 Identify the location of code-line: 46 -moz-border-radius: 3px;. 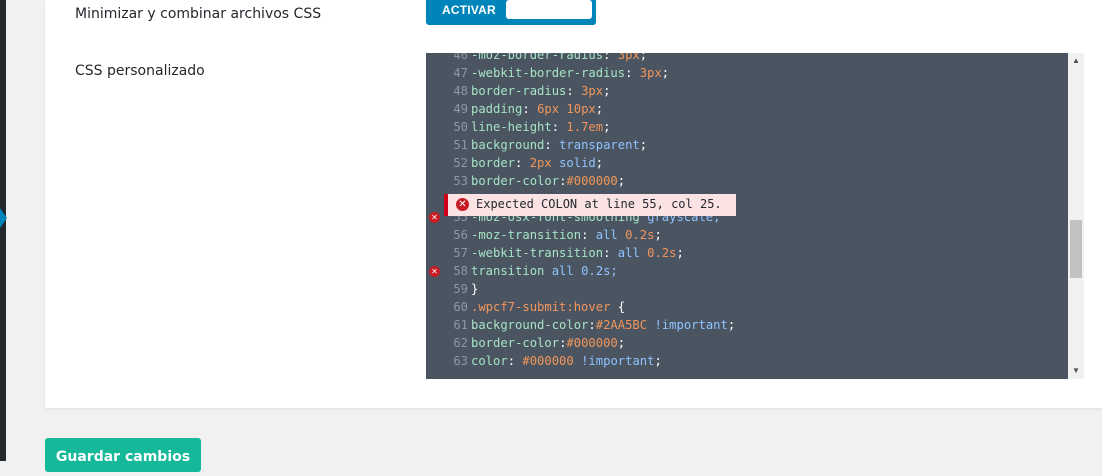
(746, 58).